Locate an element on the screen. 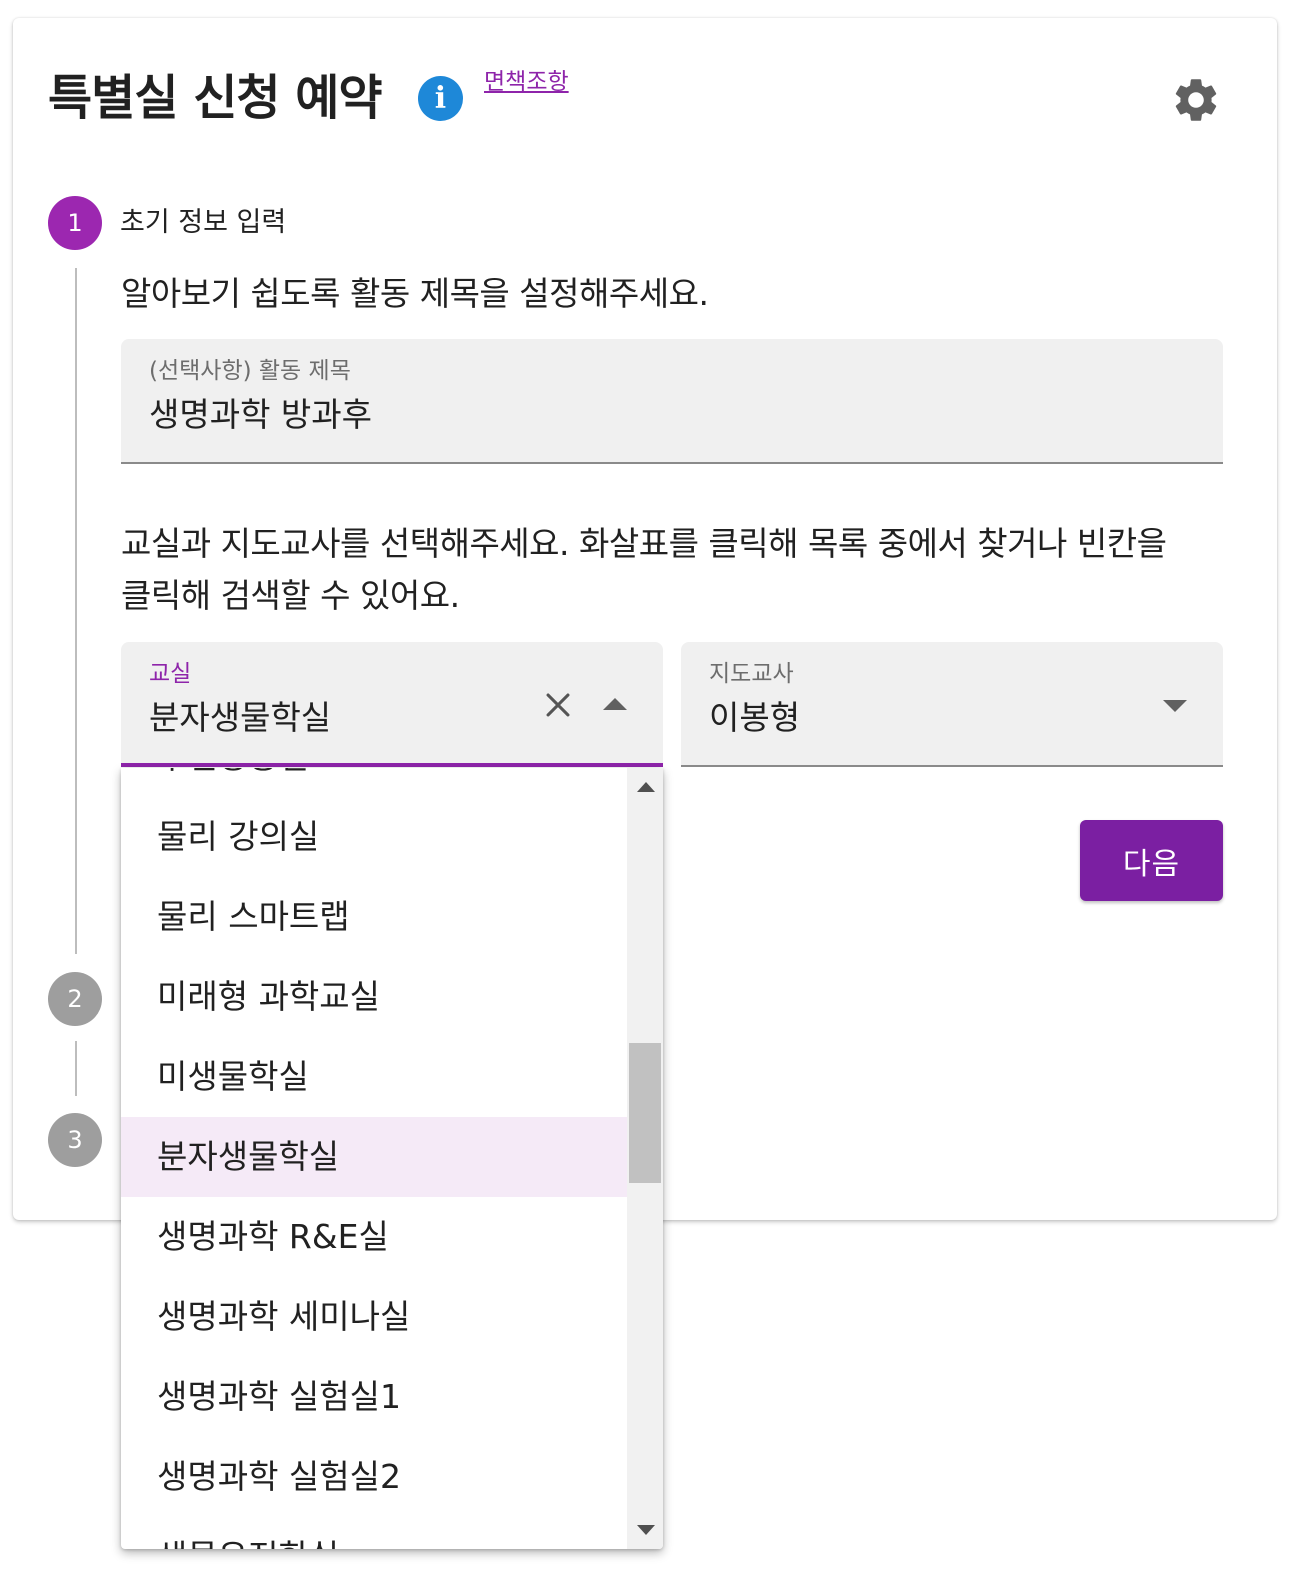 The image size is (1307, 1586). dropdown-option: 생명과학 세미나실 is located at coordinates (374, 1317).